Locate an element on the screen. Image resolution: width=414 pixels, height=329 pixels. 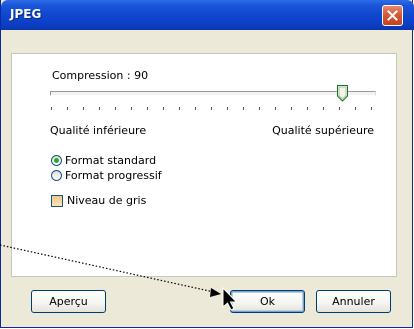
slider-track is located at coordinates (213, 93).